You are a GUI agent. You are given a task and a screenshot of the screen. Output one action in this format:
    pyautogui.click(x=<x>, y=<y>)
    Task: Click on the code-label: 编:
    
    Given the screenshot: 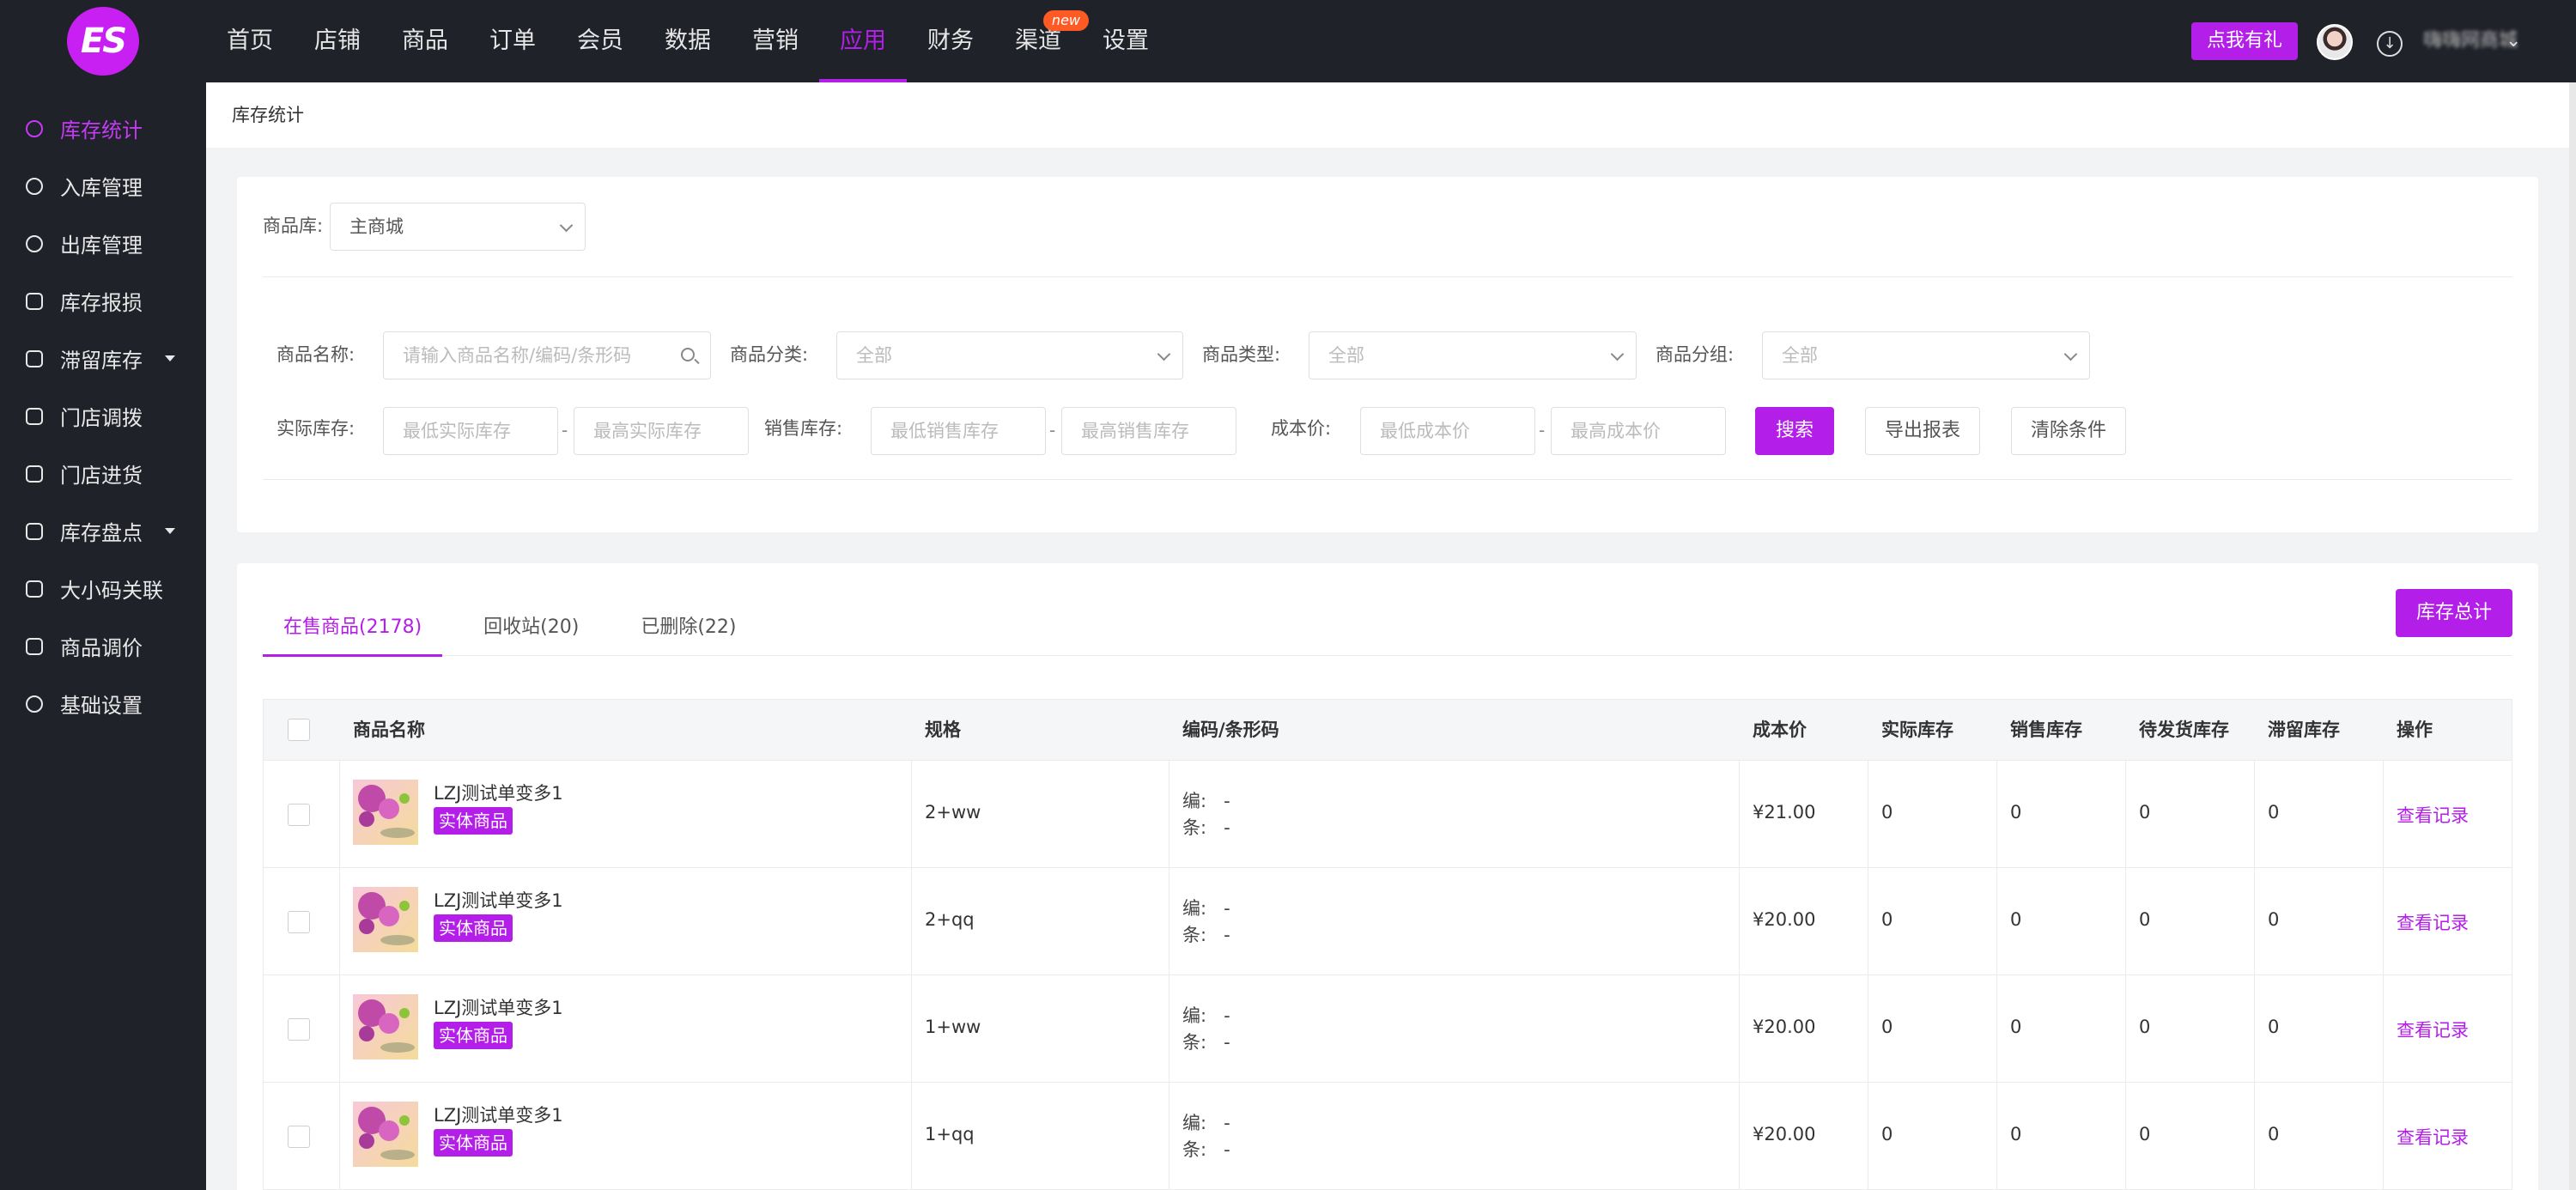 What is the action you would take?
    pyautogui.click(x=1195, y=1123)
    